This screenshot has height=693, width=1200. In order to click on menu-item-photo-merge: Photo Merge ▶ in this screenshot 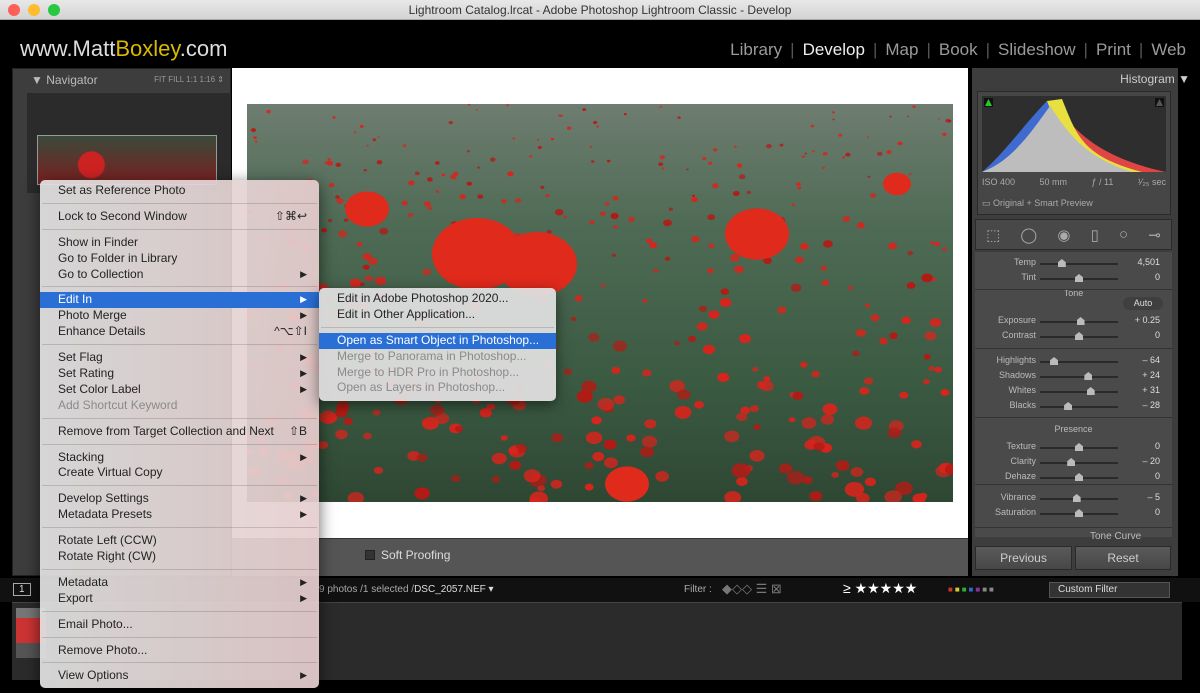, I will do `click(179, 316)`.